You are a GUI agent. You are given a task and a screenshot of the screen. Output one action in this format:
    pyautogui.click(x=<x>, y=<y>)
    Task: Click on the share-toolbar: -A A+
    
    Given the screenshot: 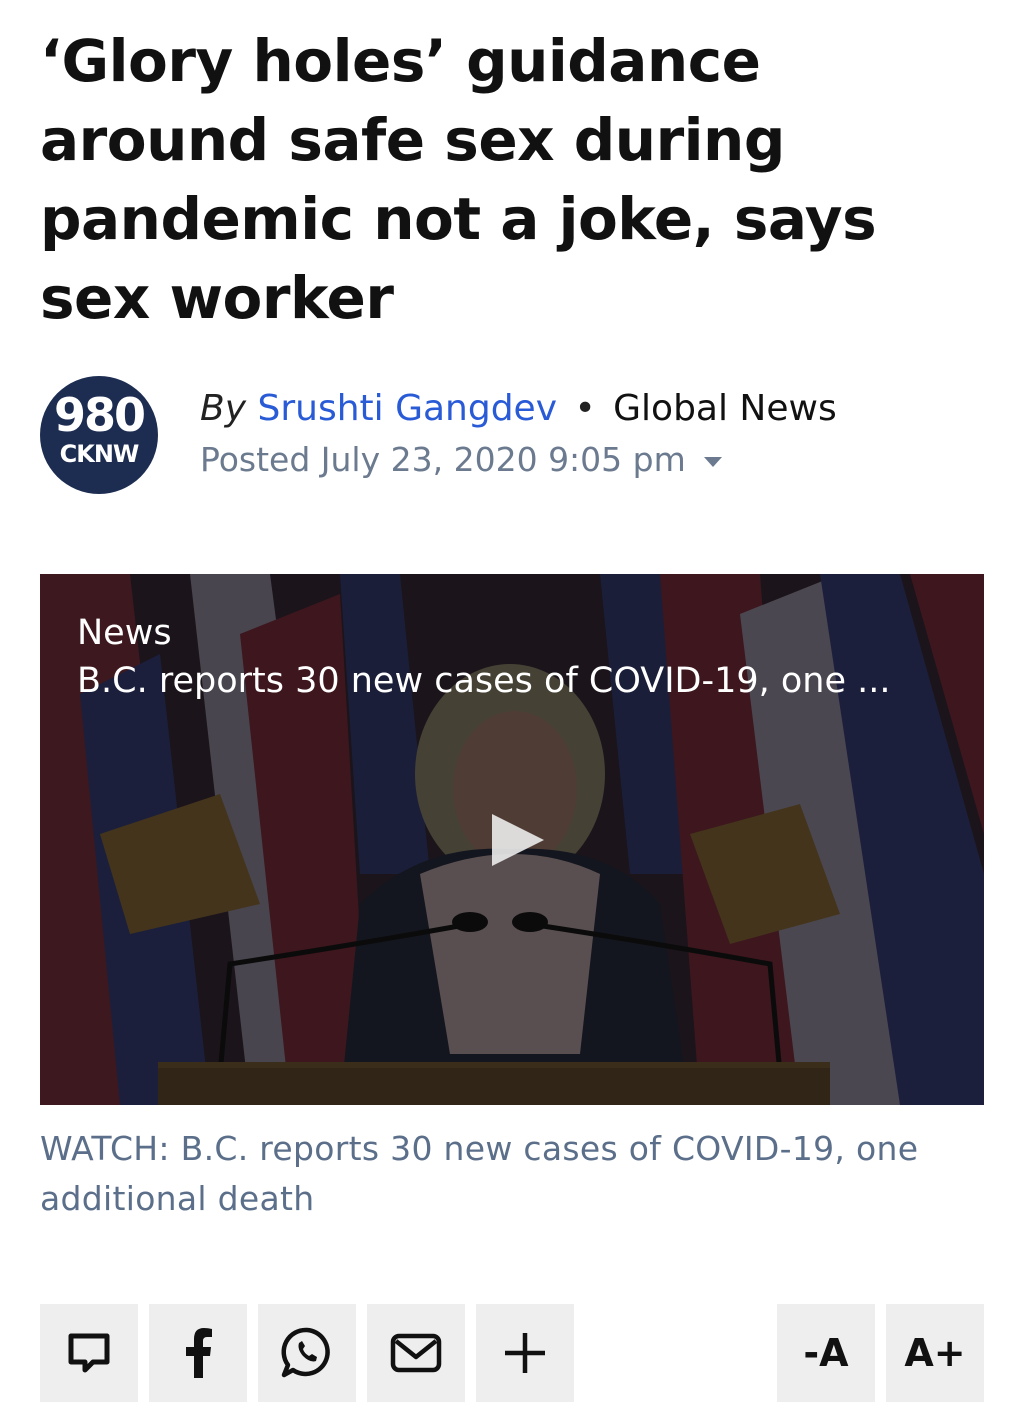 What is the action you would take?
    pyautogui.click(x=512, y=1353)
    